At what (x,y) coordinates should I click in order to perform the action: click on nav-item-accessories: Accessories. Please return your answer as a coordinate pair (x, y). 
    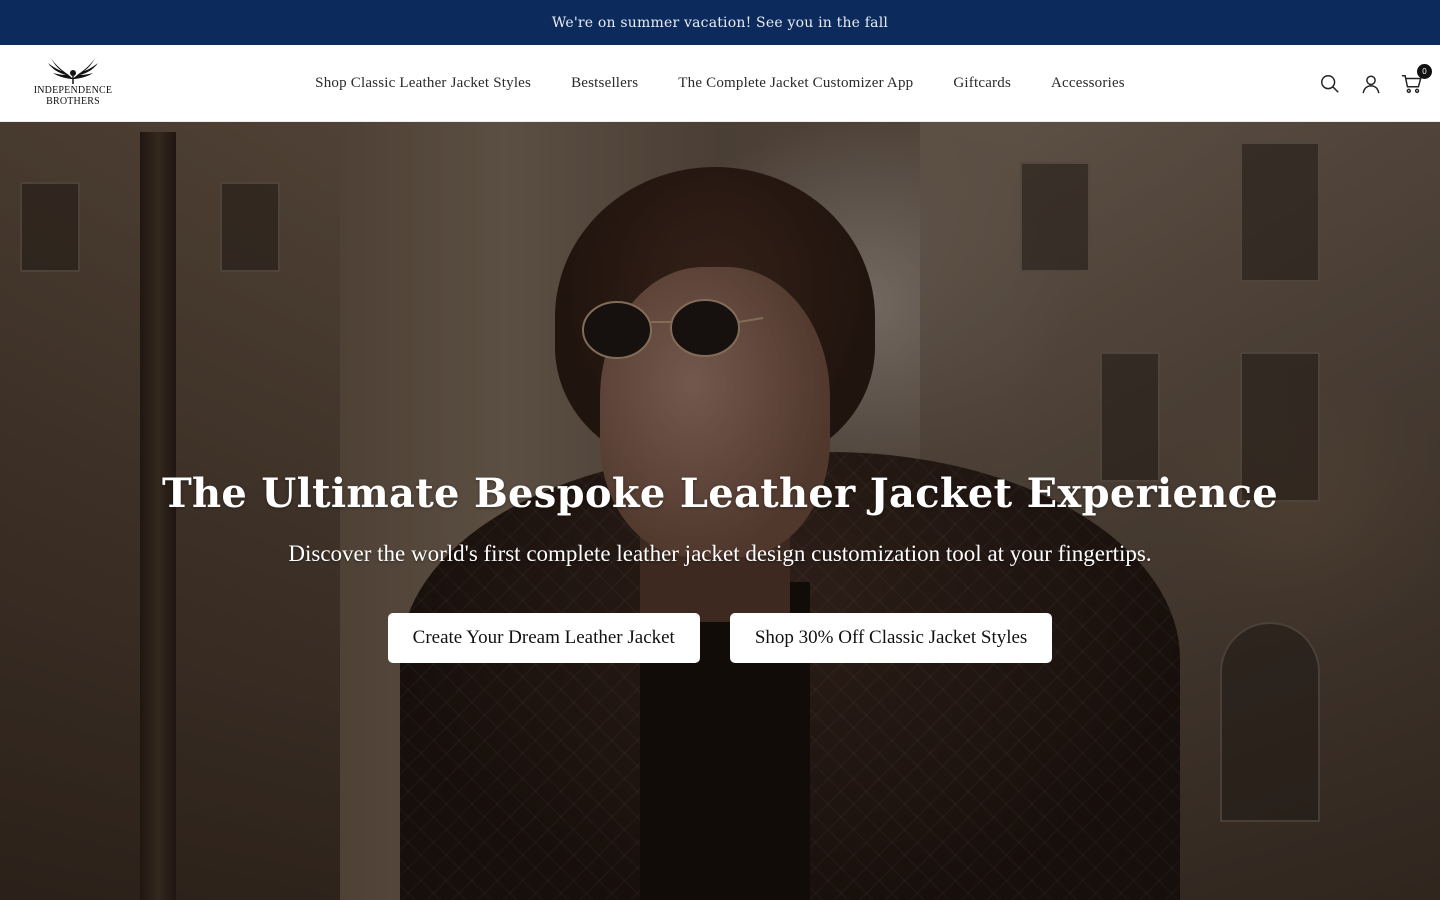
    Looking at the image, I should click on (1088, 83).